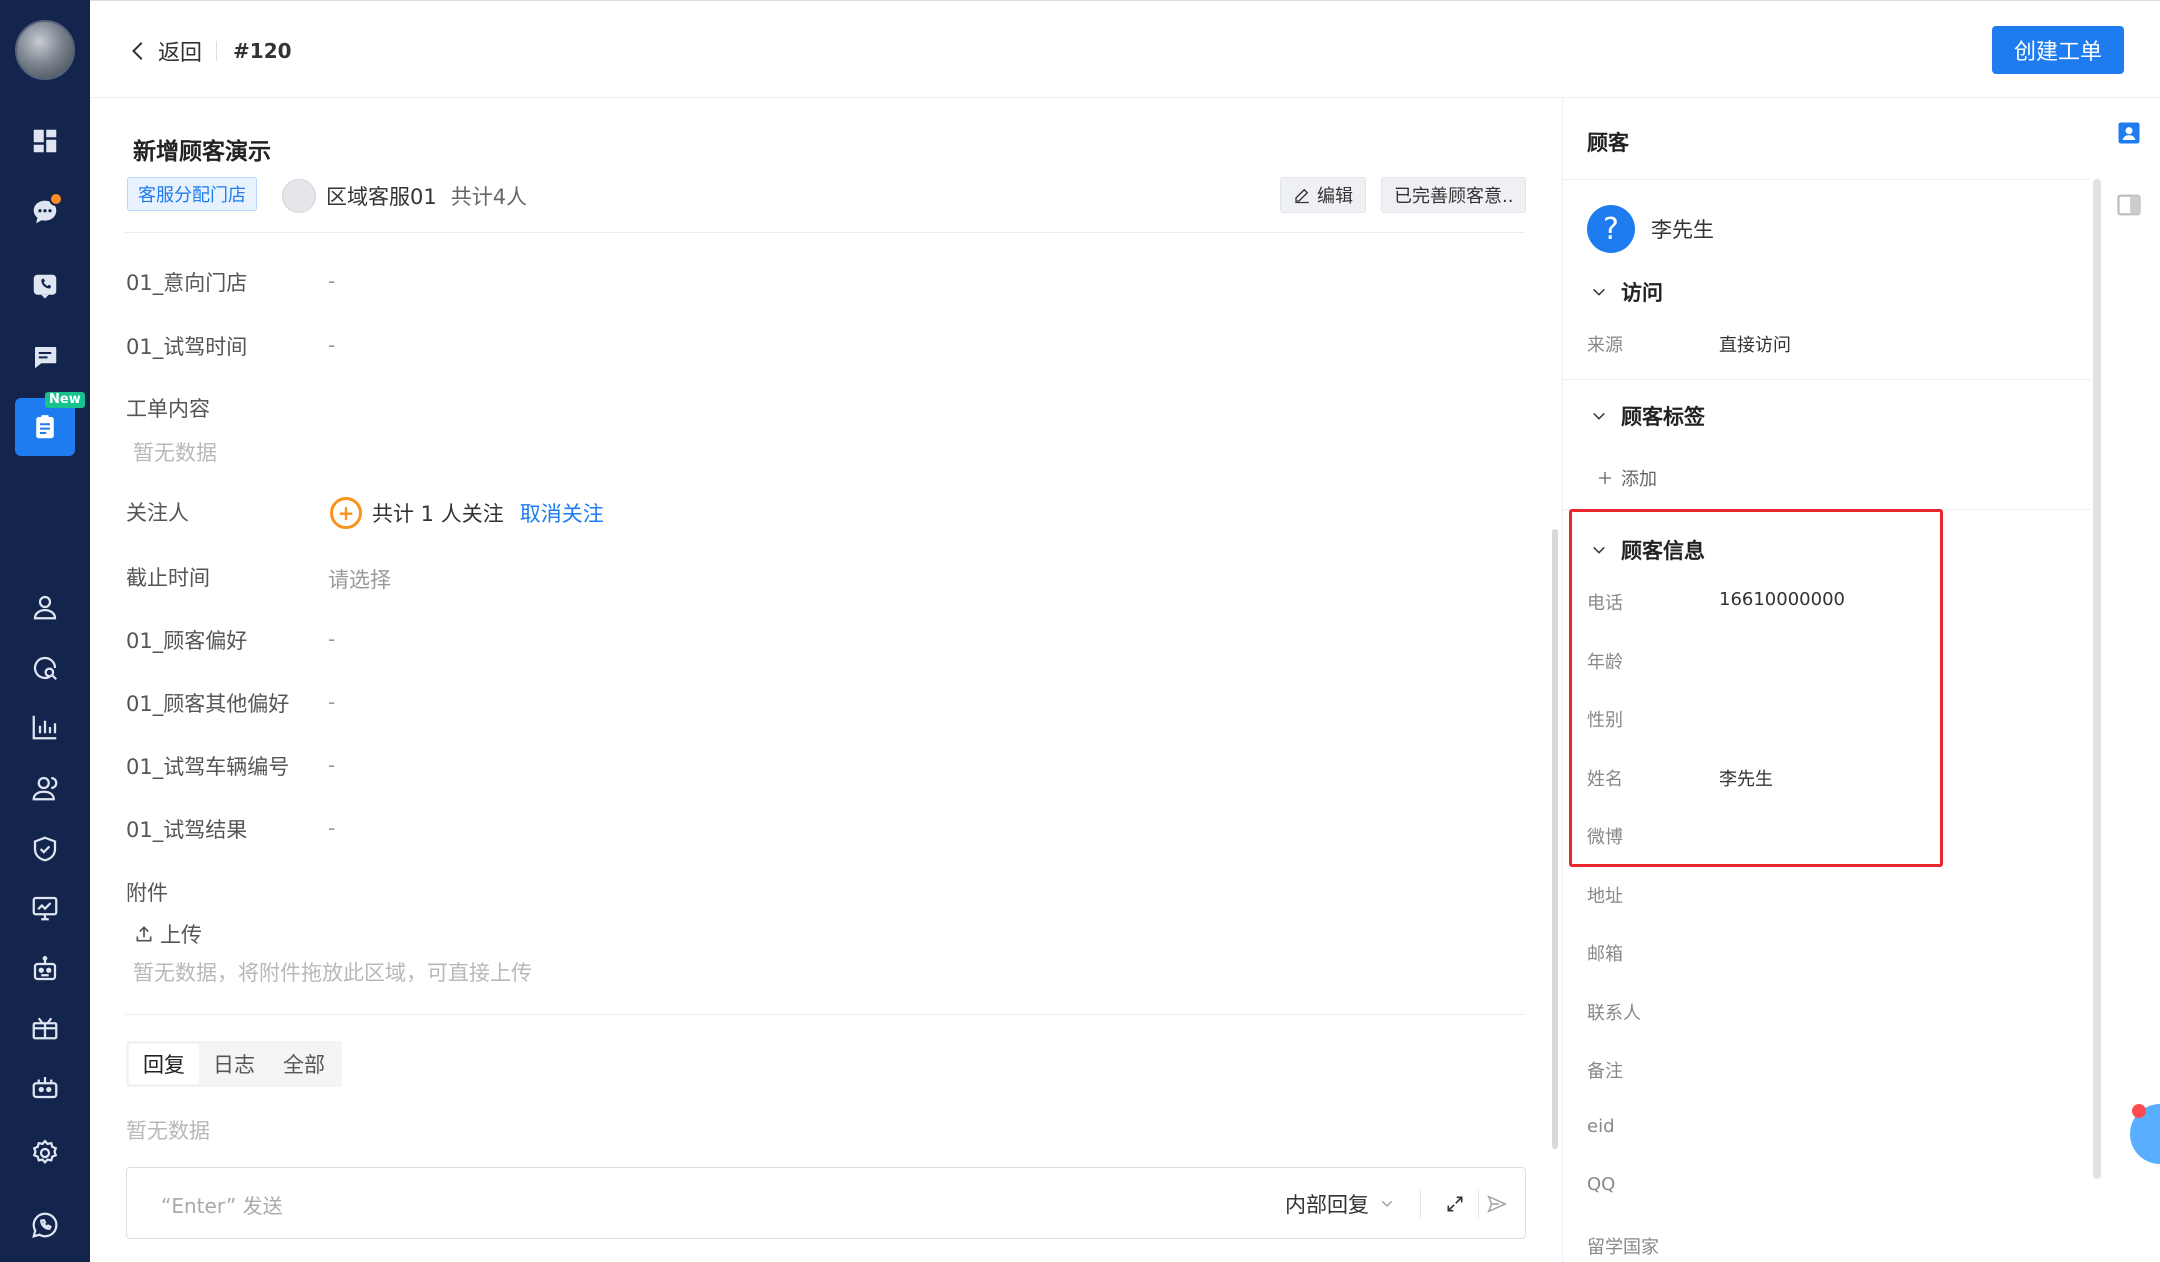 The width and height of the screenshot is (2160, 1262). I want to click on monitor-icon, so click(45, 908).